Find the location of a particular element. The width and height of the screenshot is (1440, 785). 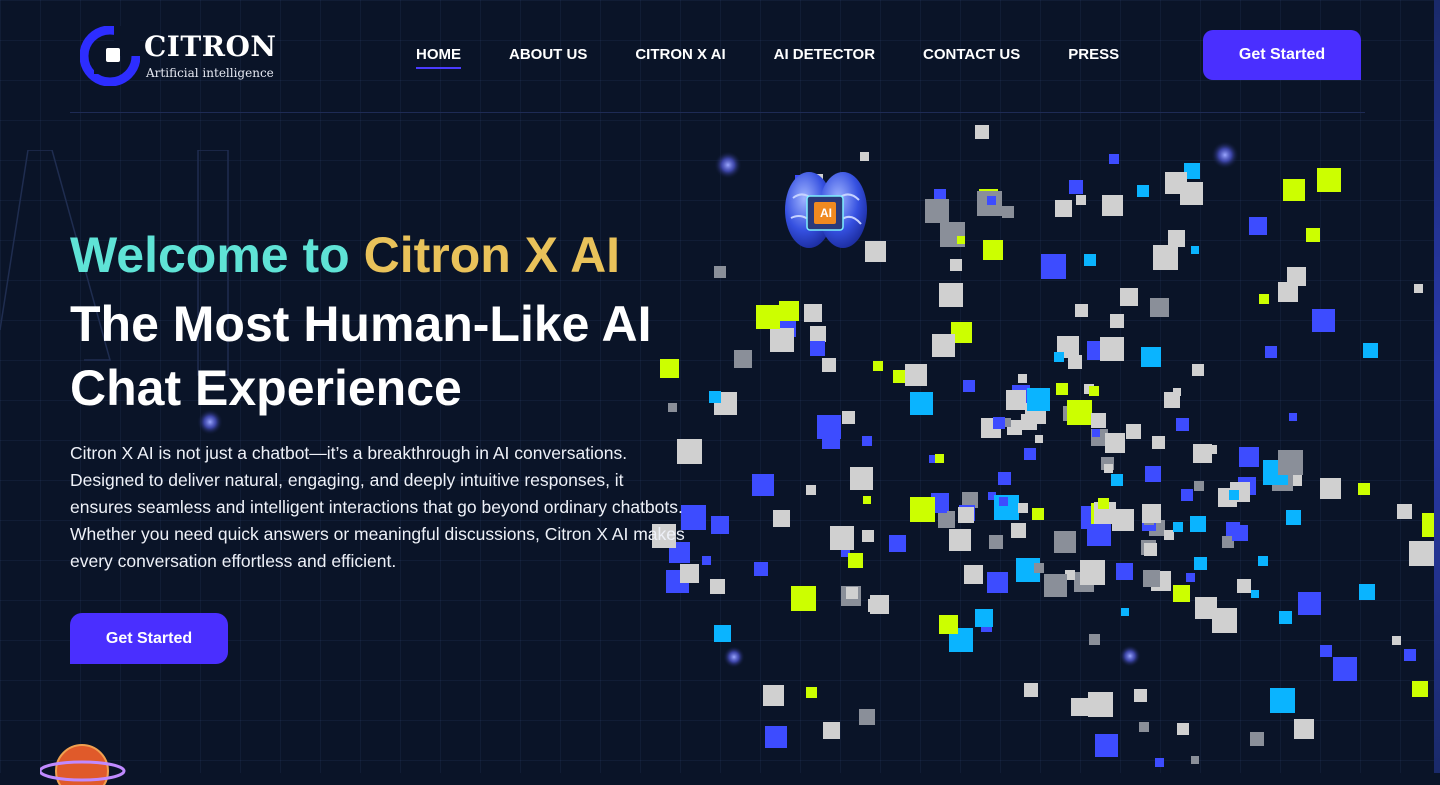

citron-logo-icon is located at coordinates (110, 56).